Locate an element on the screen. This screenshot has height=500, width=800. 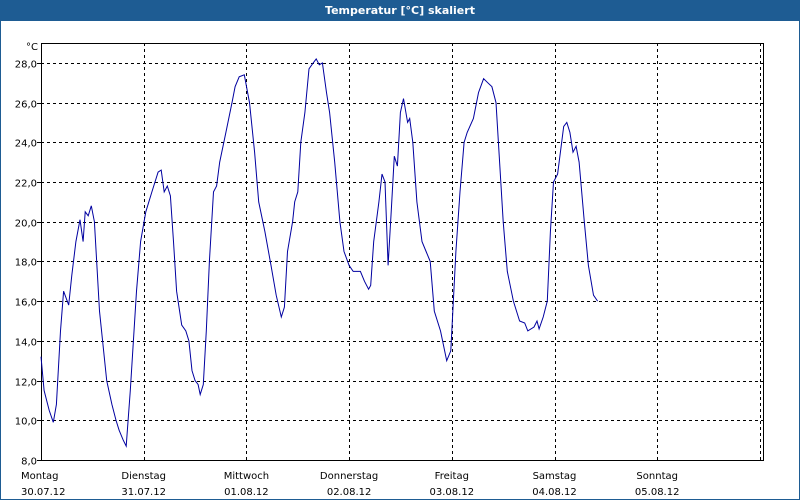
x-day-label: Samstag 04.08.12 is located at coordinates (554, 484).